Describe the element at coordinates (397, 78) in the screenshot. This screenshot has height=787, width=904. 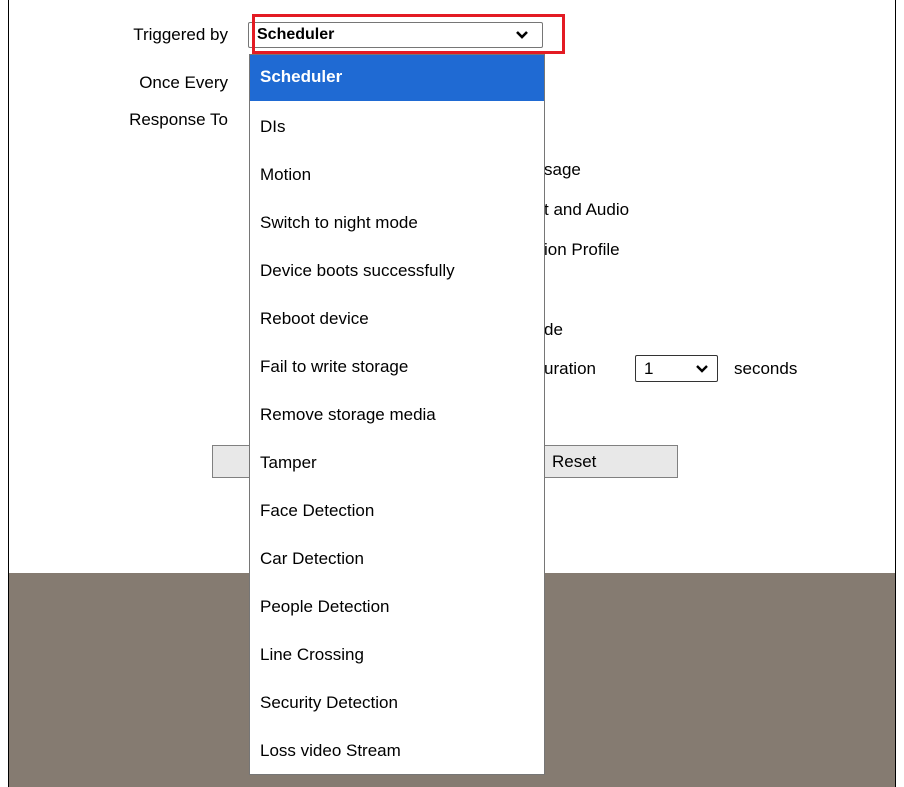
I see `dropdown-option-scheduler: Scheduler` at that location.